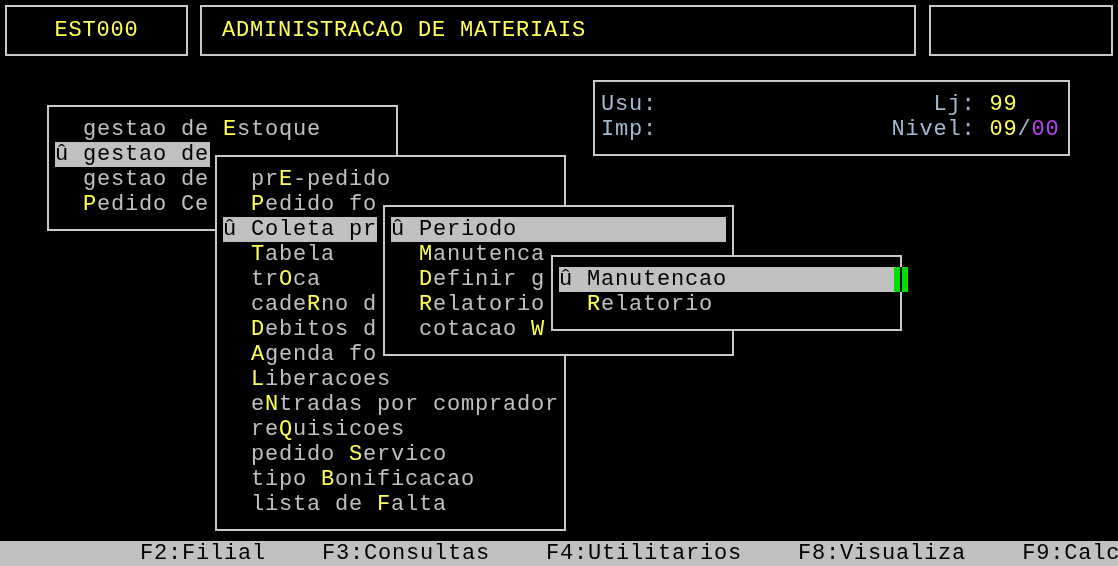  I want to click on menu-item: Debitos d, so click(300, 329).